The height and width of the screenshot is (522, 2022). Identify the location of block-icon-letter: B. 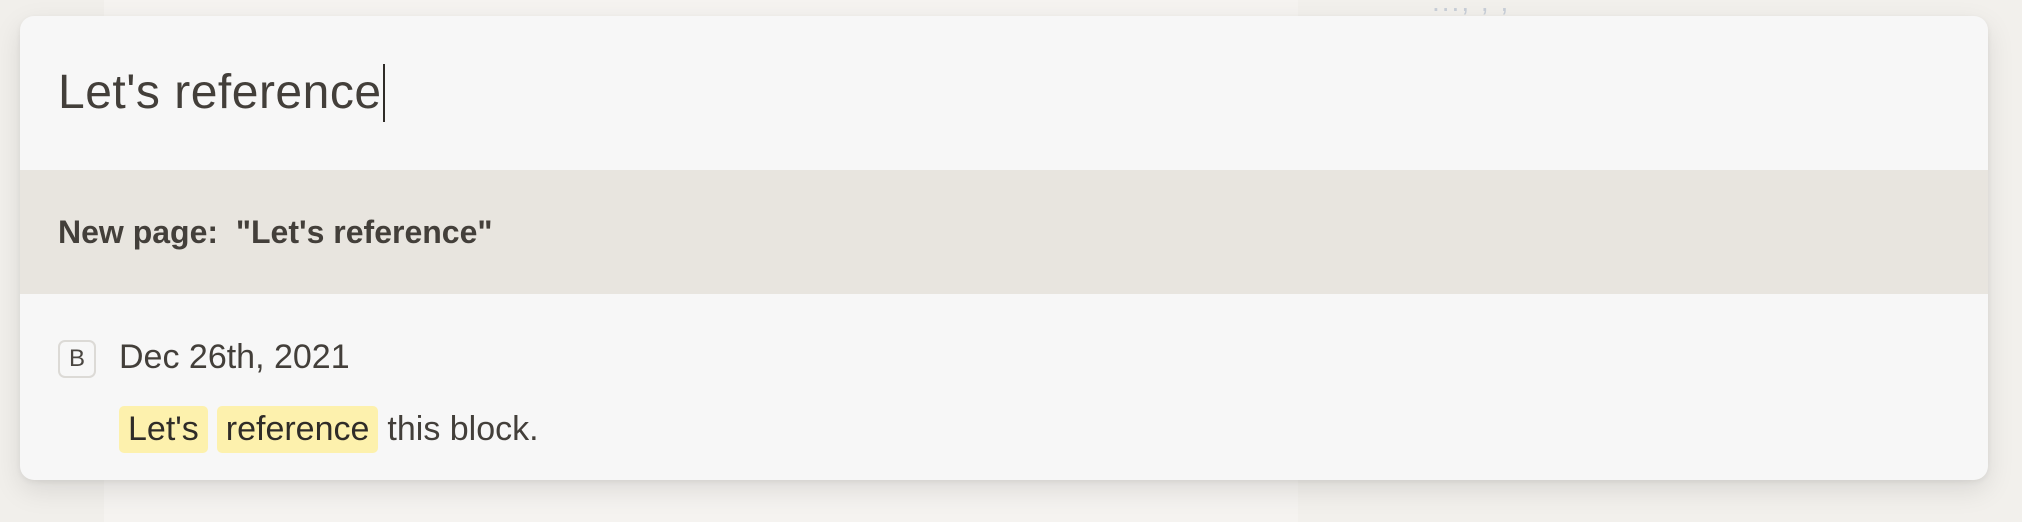
(76, 358).